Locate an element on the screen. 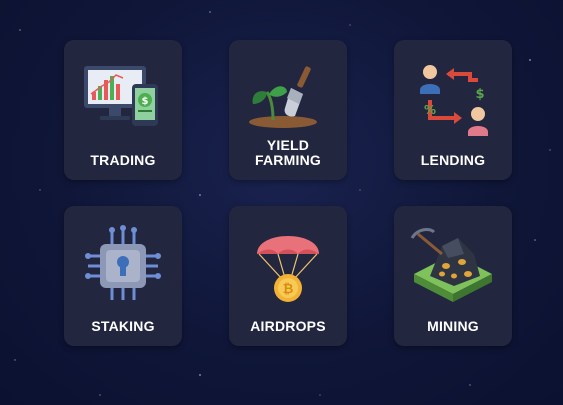 This screenshot has width=563, height=405. tile-label-text: TRADING is located at coordinates (123, 160).